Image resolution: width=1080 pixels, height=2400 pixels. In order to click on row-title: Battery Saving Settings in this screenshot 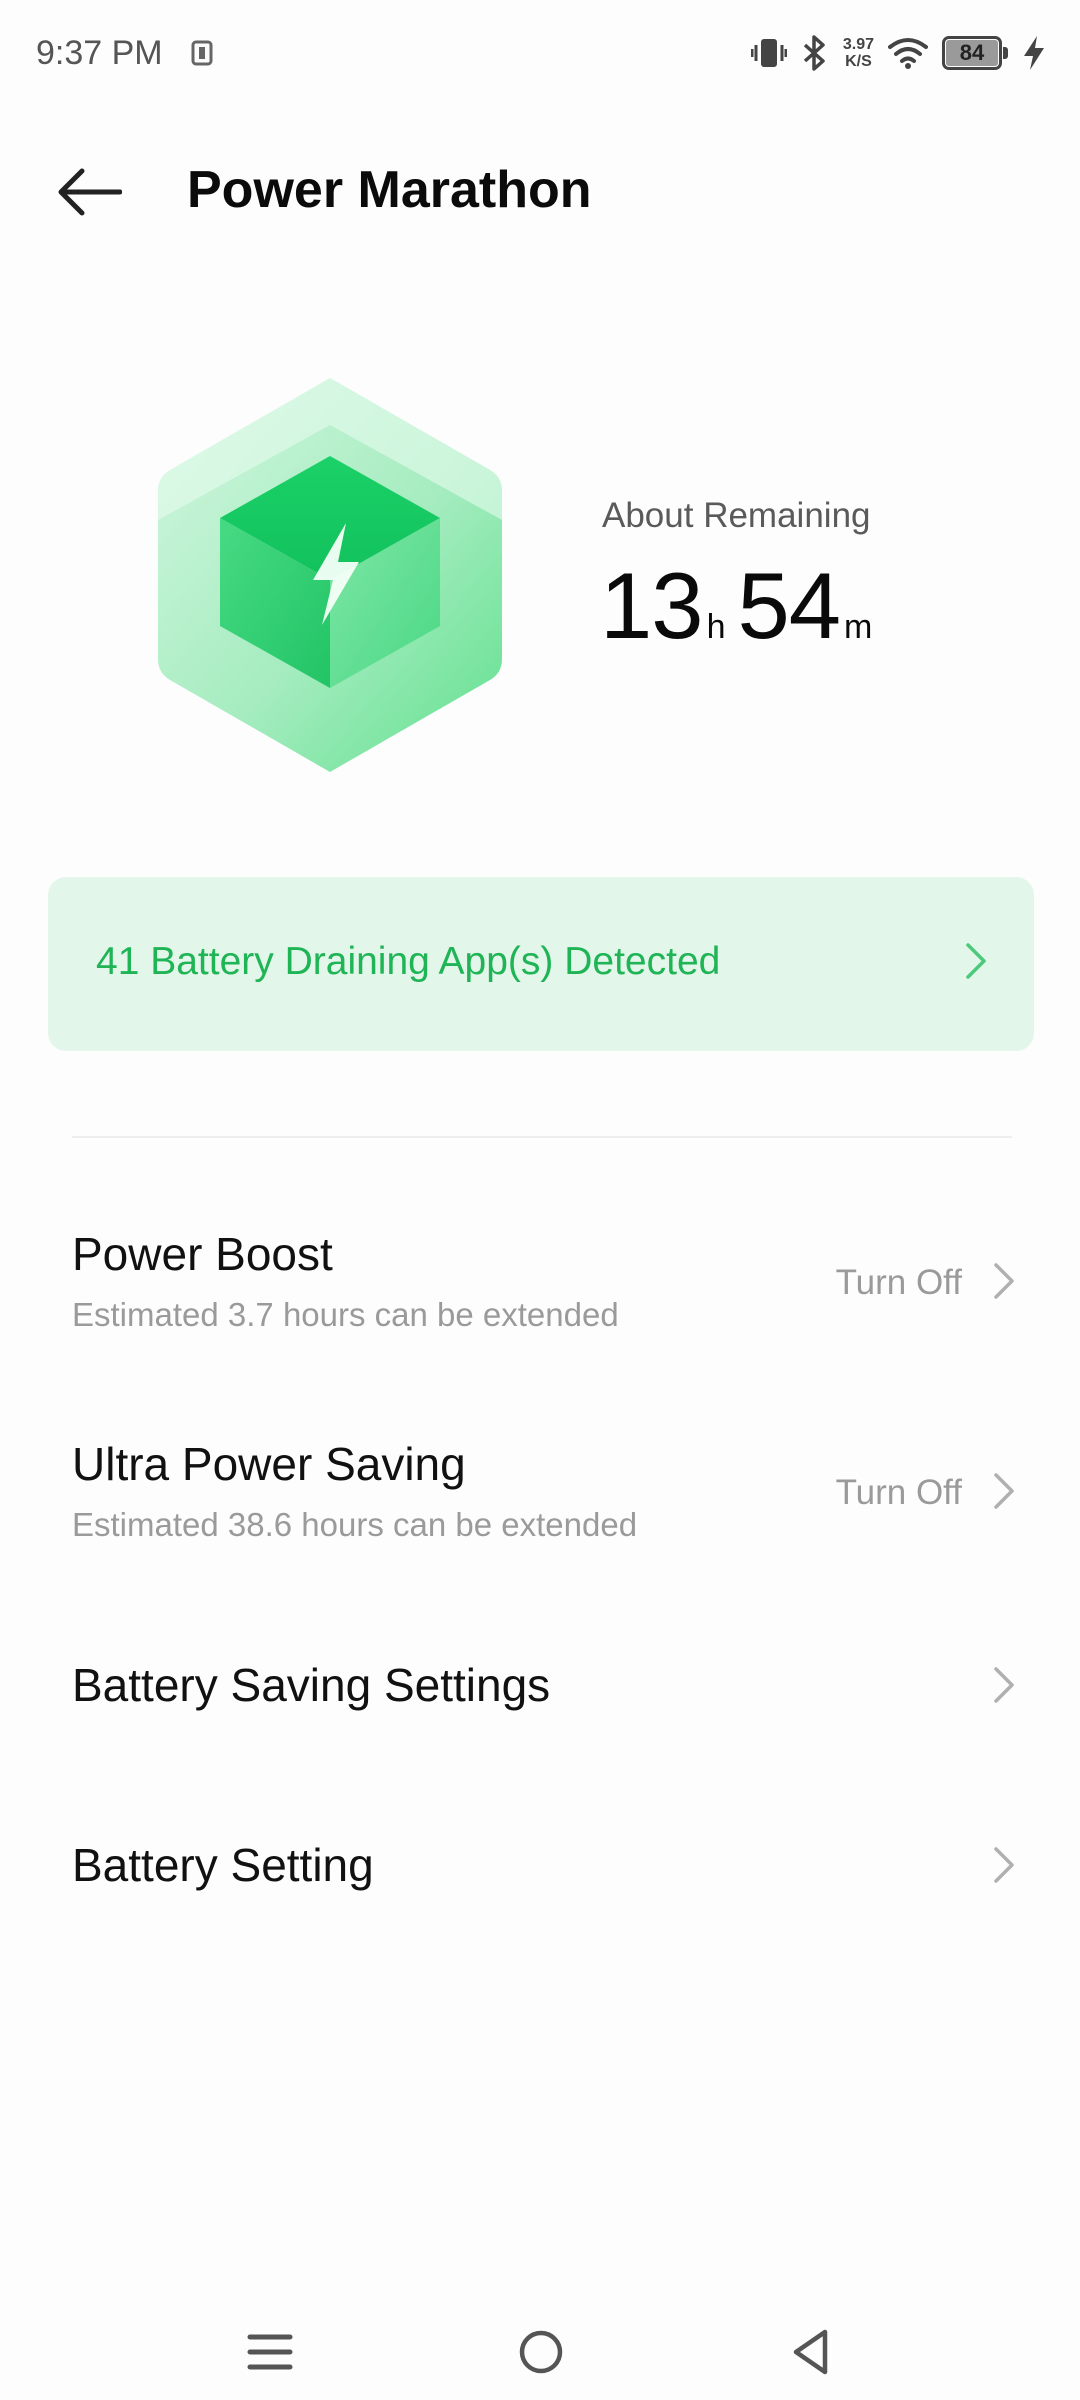, I will do `click(311, 1685)`.